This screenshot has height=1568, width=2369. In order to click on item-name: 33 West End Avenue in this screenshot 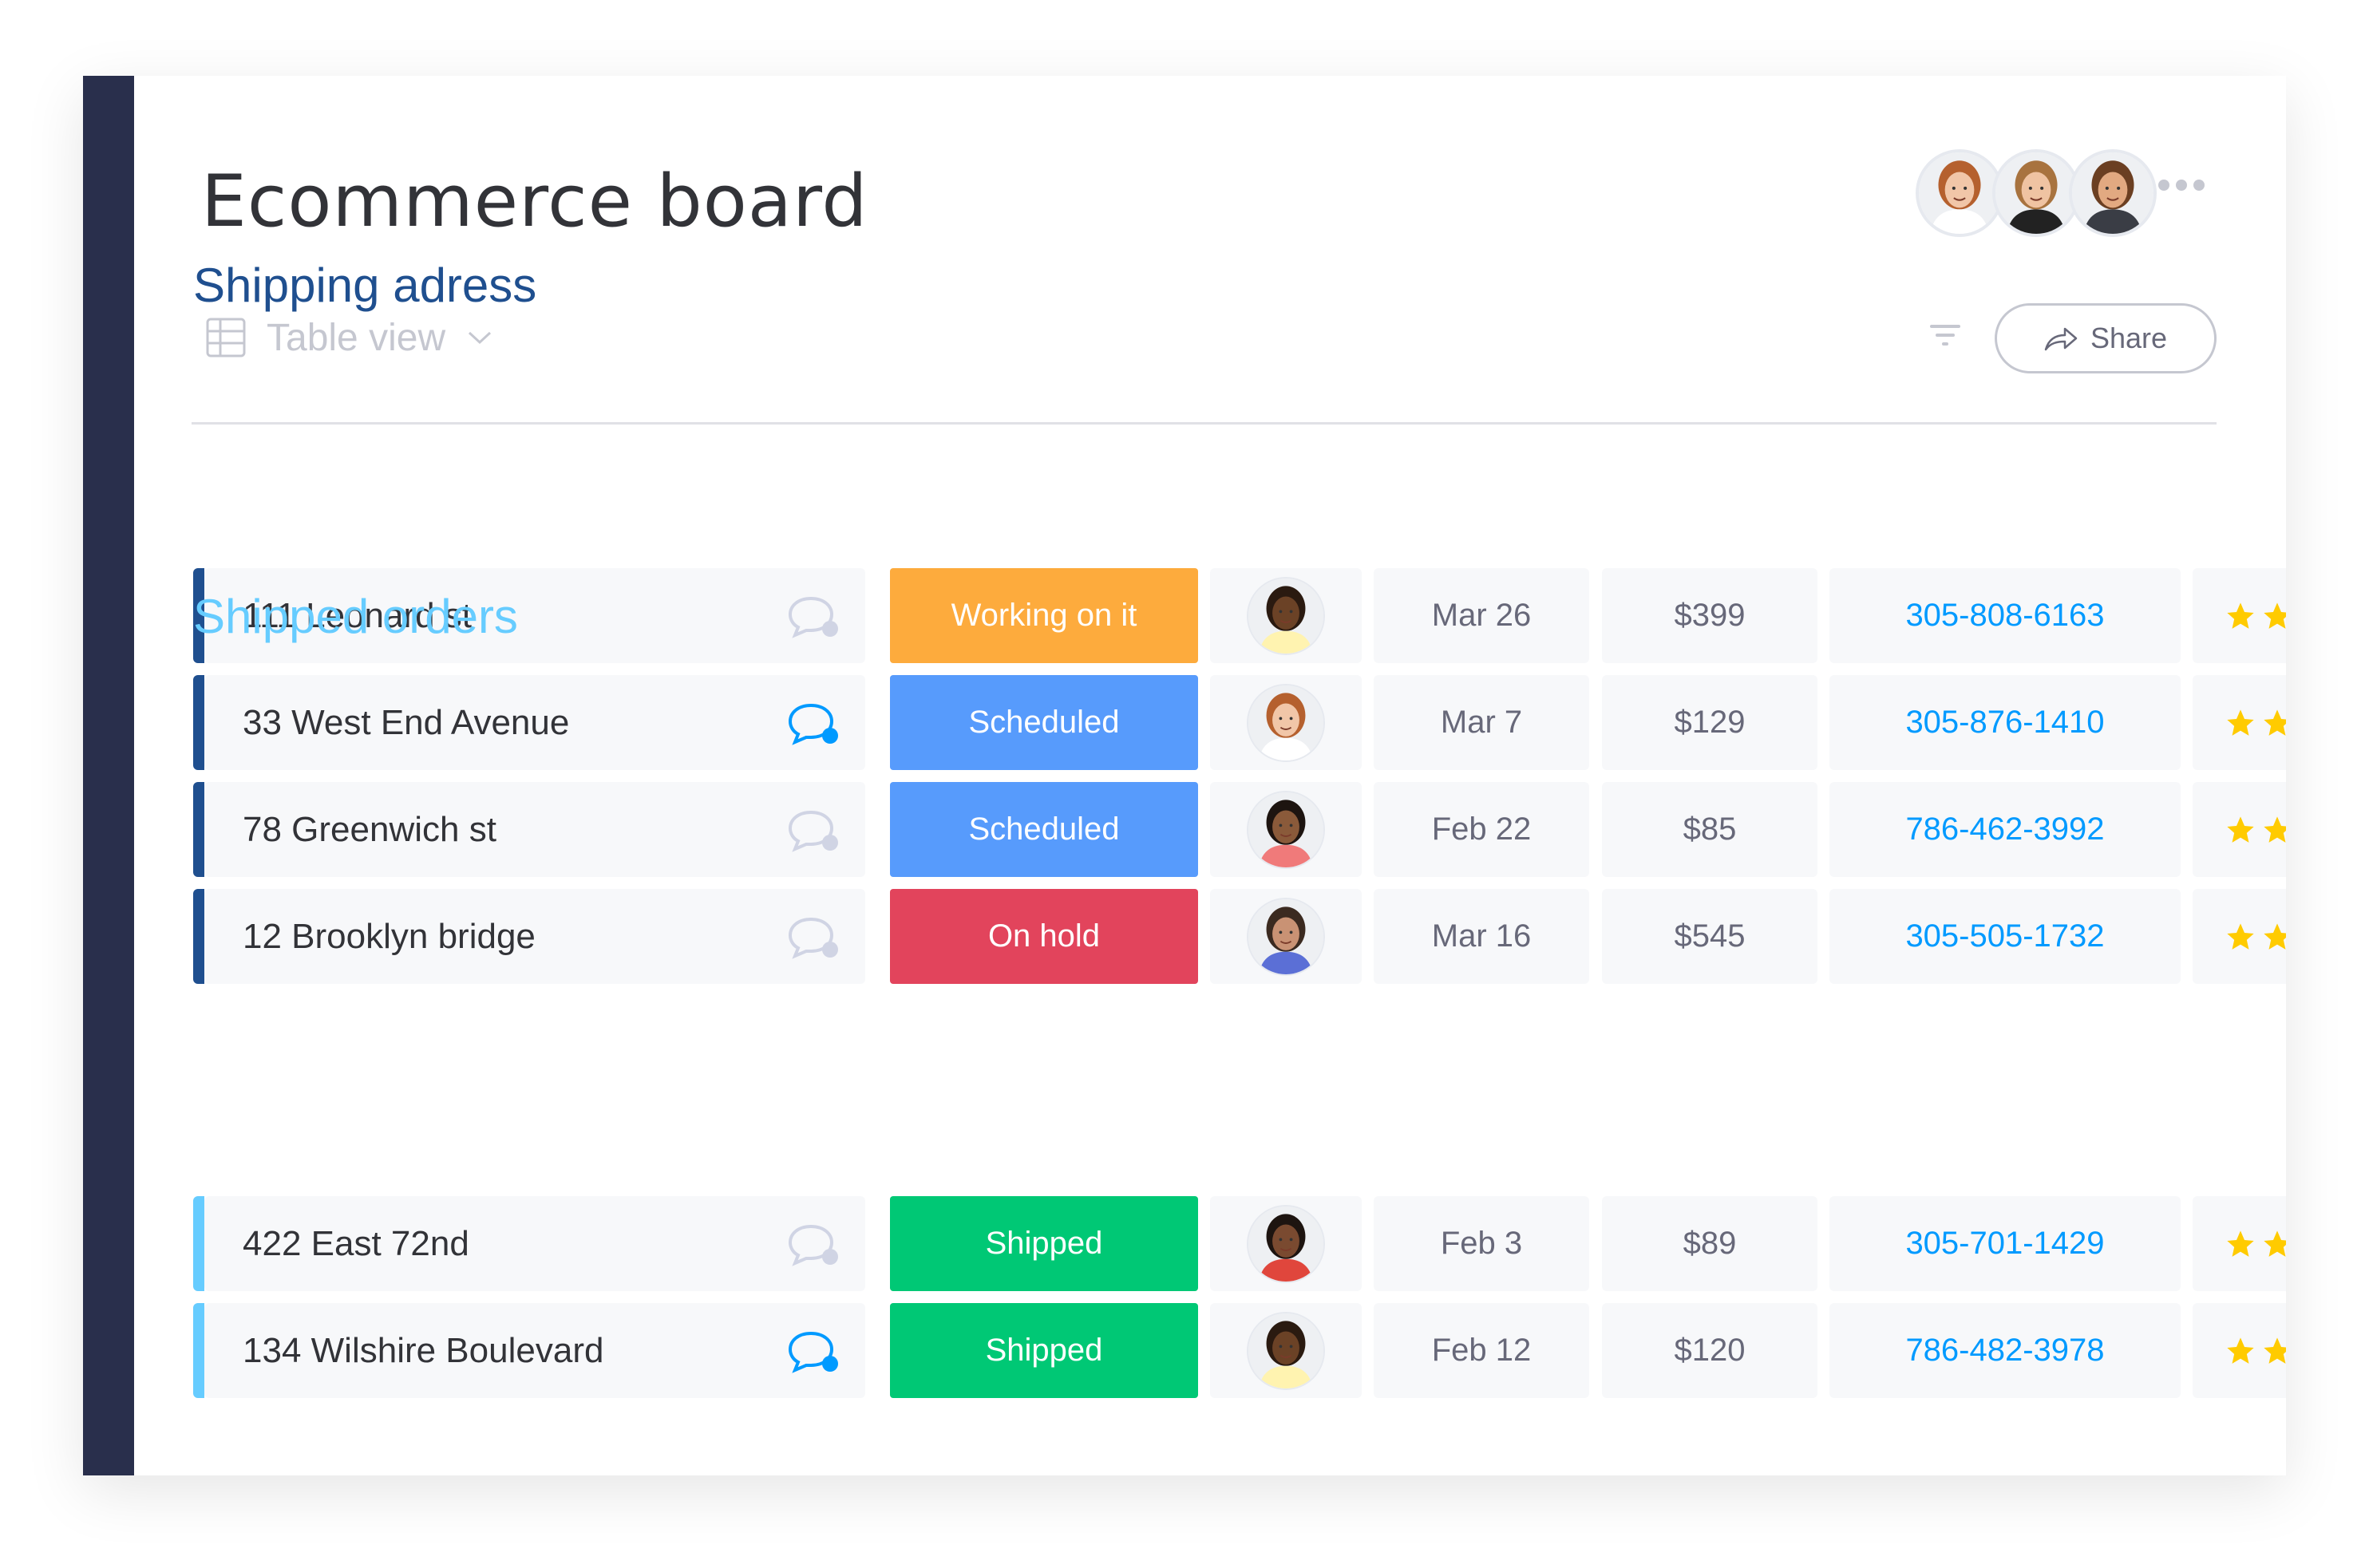, I will do `click(406, 722)`.